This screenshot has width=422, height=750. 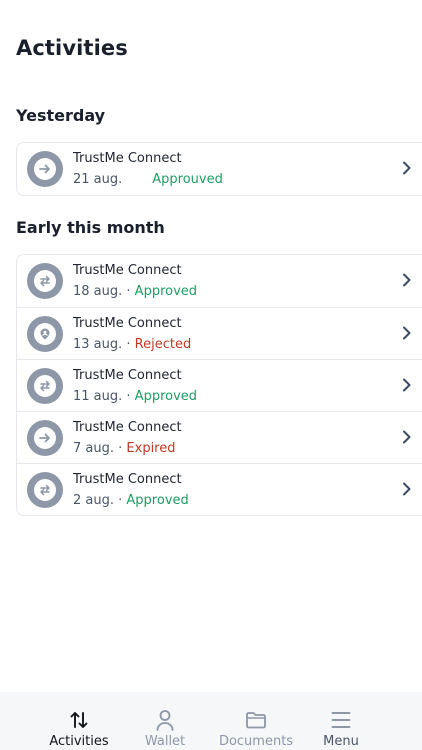 What do you see at coordinates (341, 741) in the screenshot?
I see `tab-label: Menu` at bounding box center [341, 741].